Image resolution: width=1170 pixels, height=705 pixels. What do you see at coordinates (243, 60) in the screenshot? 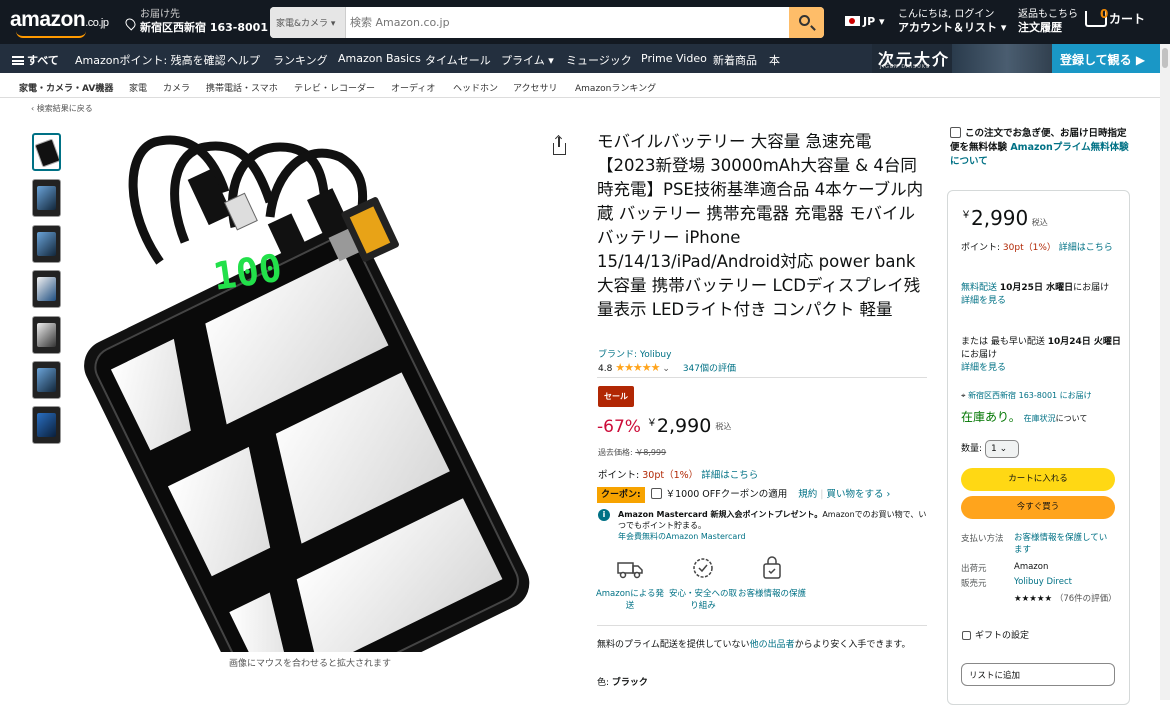
I see `nav-item-help: ヘルプ` at bounding box center [243, 60].